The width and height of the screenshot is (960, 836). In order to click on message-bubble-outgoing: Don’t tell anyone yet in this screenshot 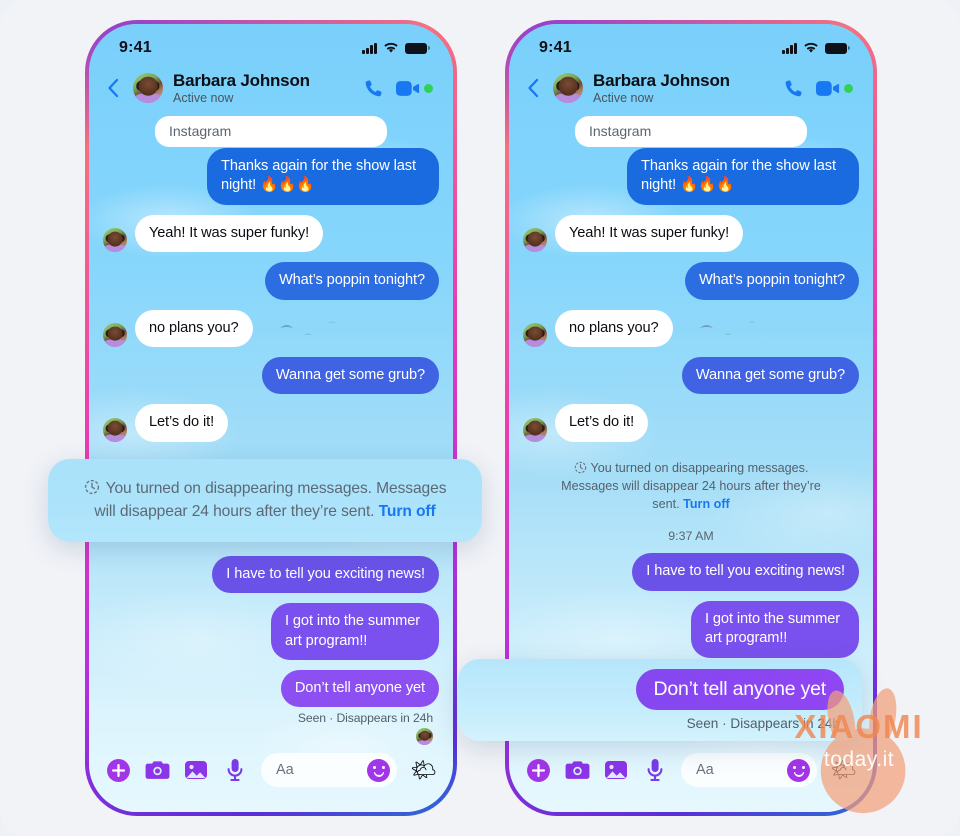, I will do `click(359, 689)`.